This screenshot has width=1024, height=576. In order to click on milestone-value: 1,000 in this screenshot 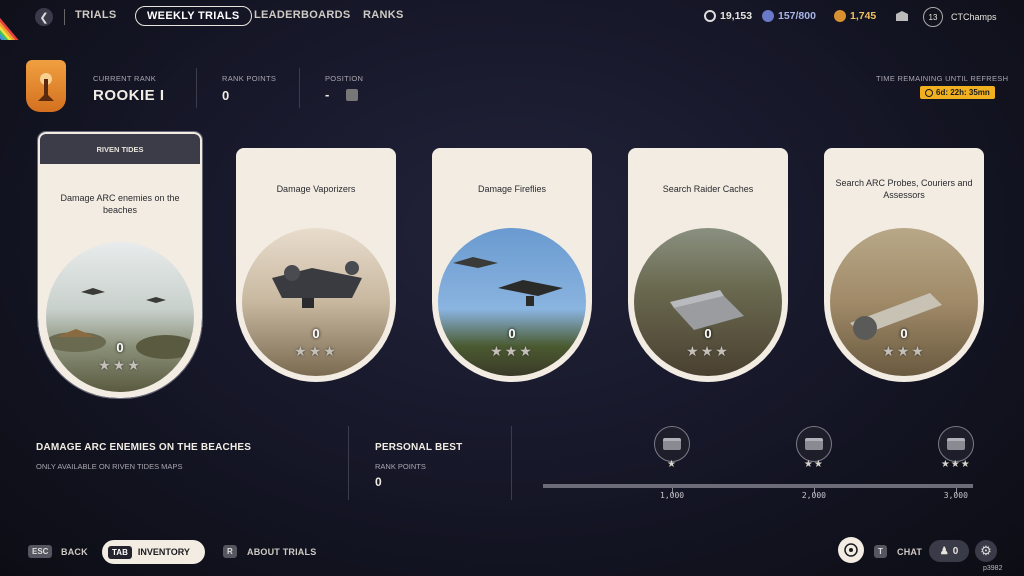, I will do `click(672, 495)`.